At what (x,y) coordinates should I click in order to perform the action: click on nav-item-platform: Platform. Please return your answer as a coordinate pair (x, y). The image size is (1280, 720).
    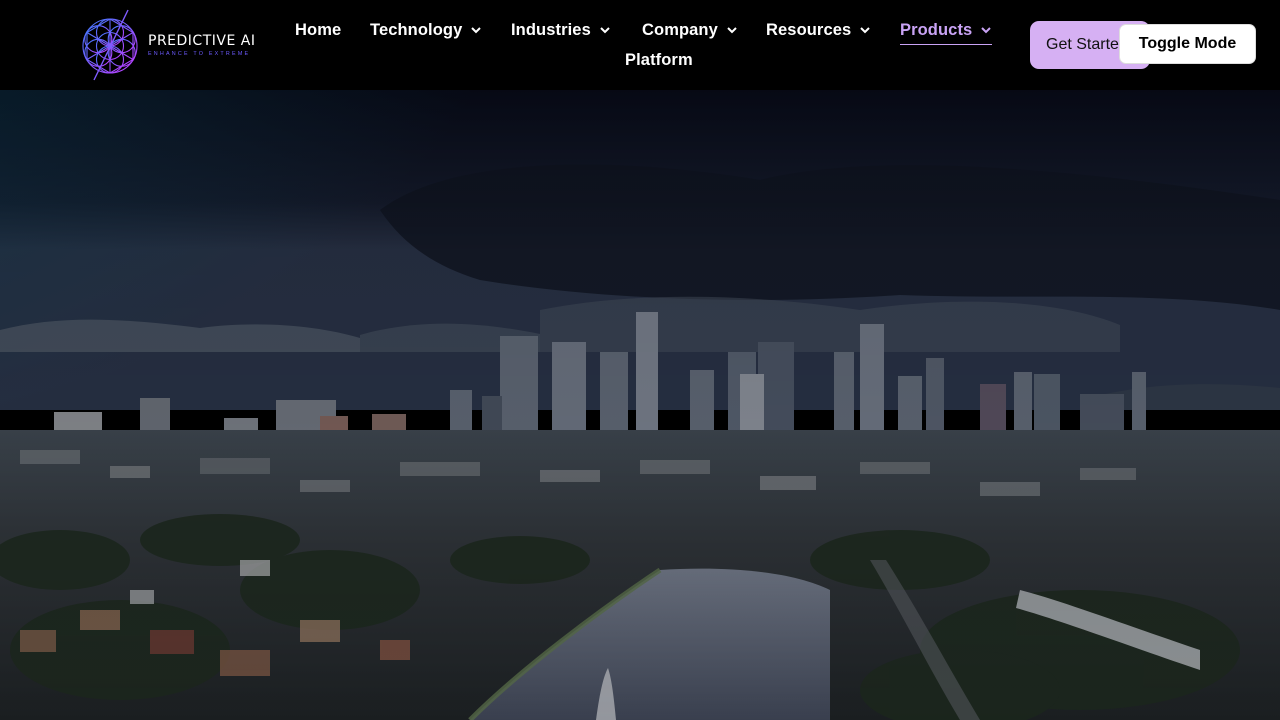
    Looking at the image, I should click on (659, 60).